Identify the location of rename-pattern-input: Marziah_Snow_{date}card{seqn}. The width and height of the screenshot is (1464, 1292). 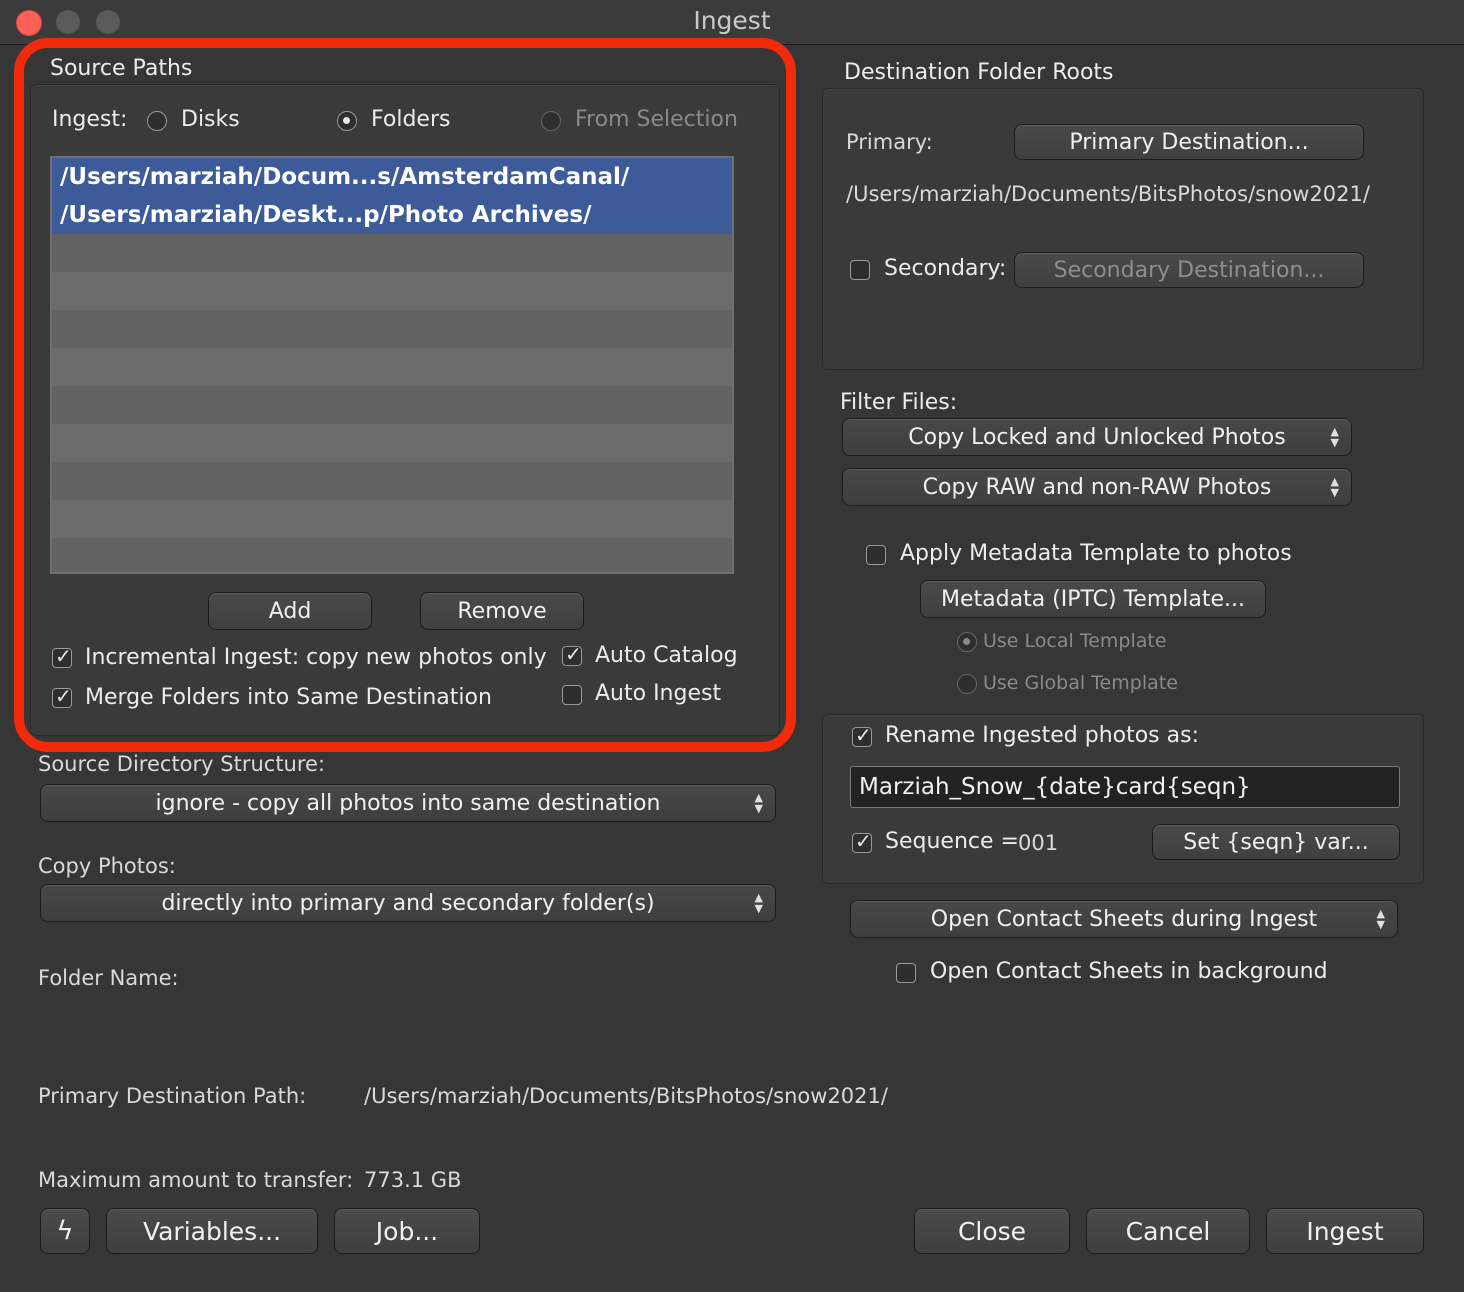
(1125, 787).